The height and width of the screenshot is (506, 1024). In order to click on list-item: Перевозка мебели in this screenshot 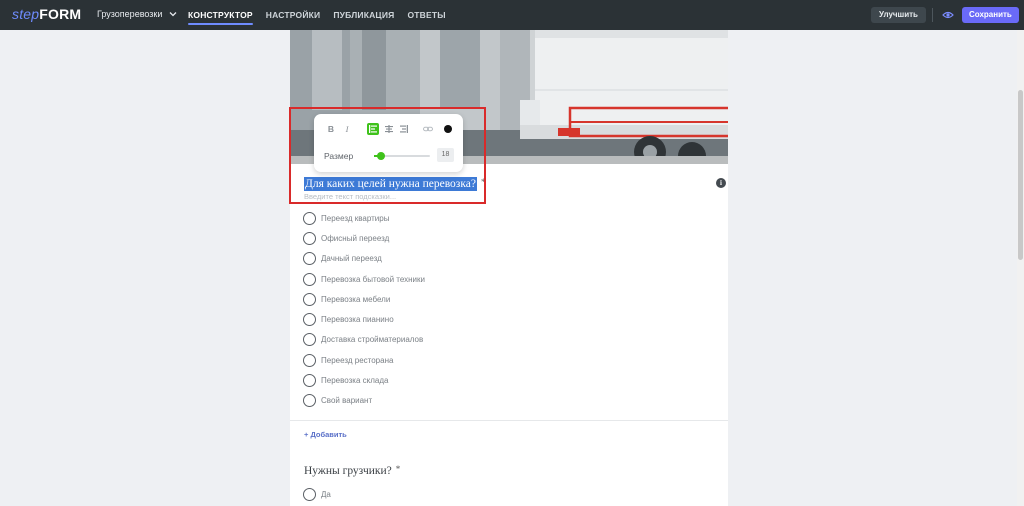, I will do `click(364, 299)`.